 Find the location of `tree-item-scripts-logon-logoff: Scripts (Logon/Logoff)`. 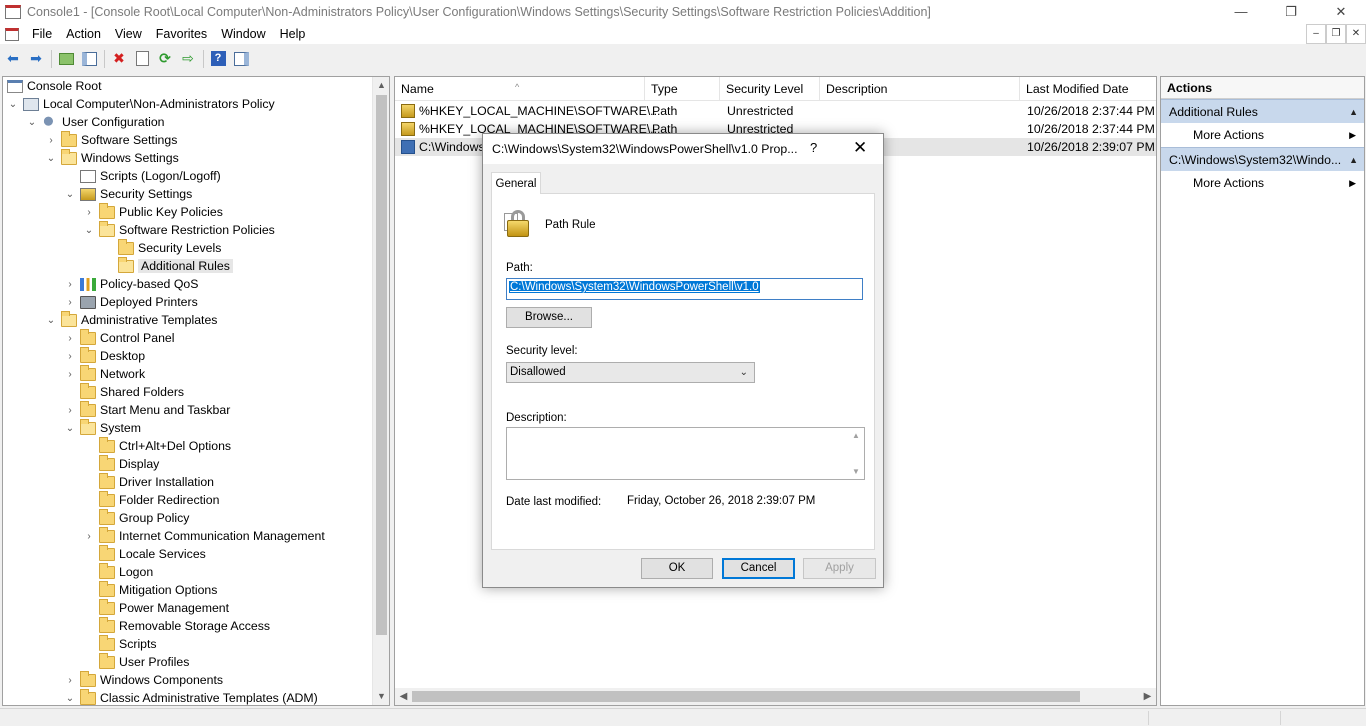

tree-item-scripts-logon-logoff: Scripts (Logon/Logoff) is located at coordinates (142, 176).